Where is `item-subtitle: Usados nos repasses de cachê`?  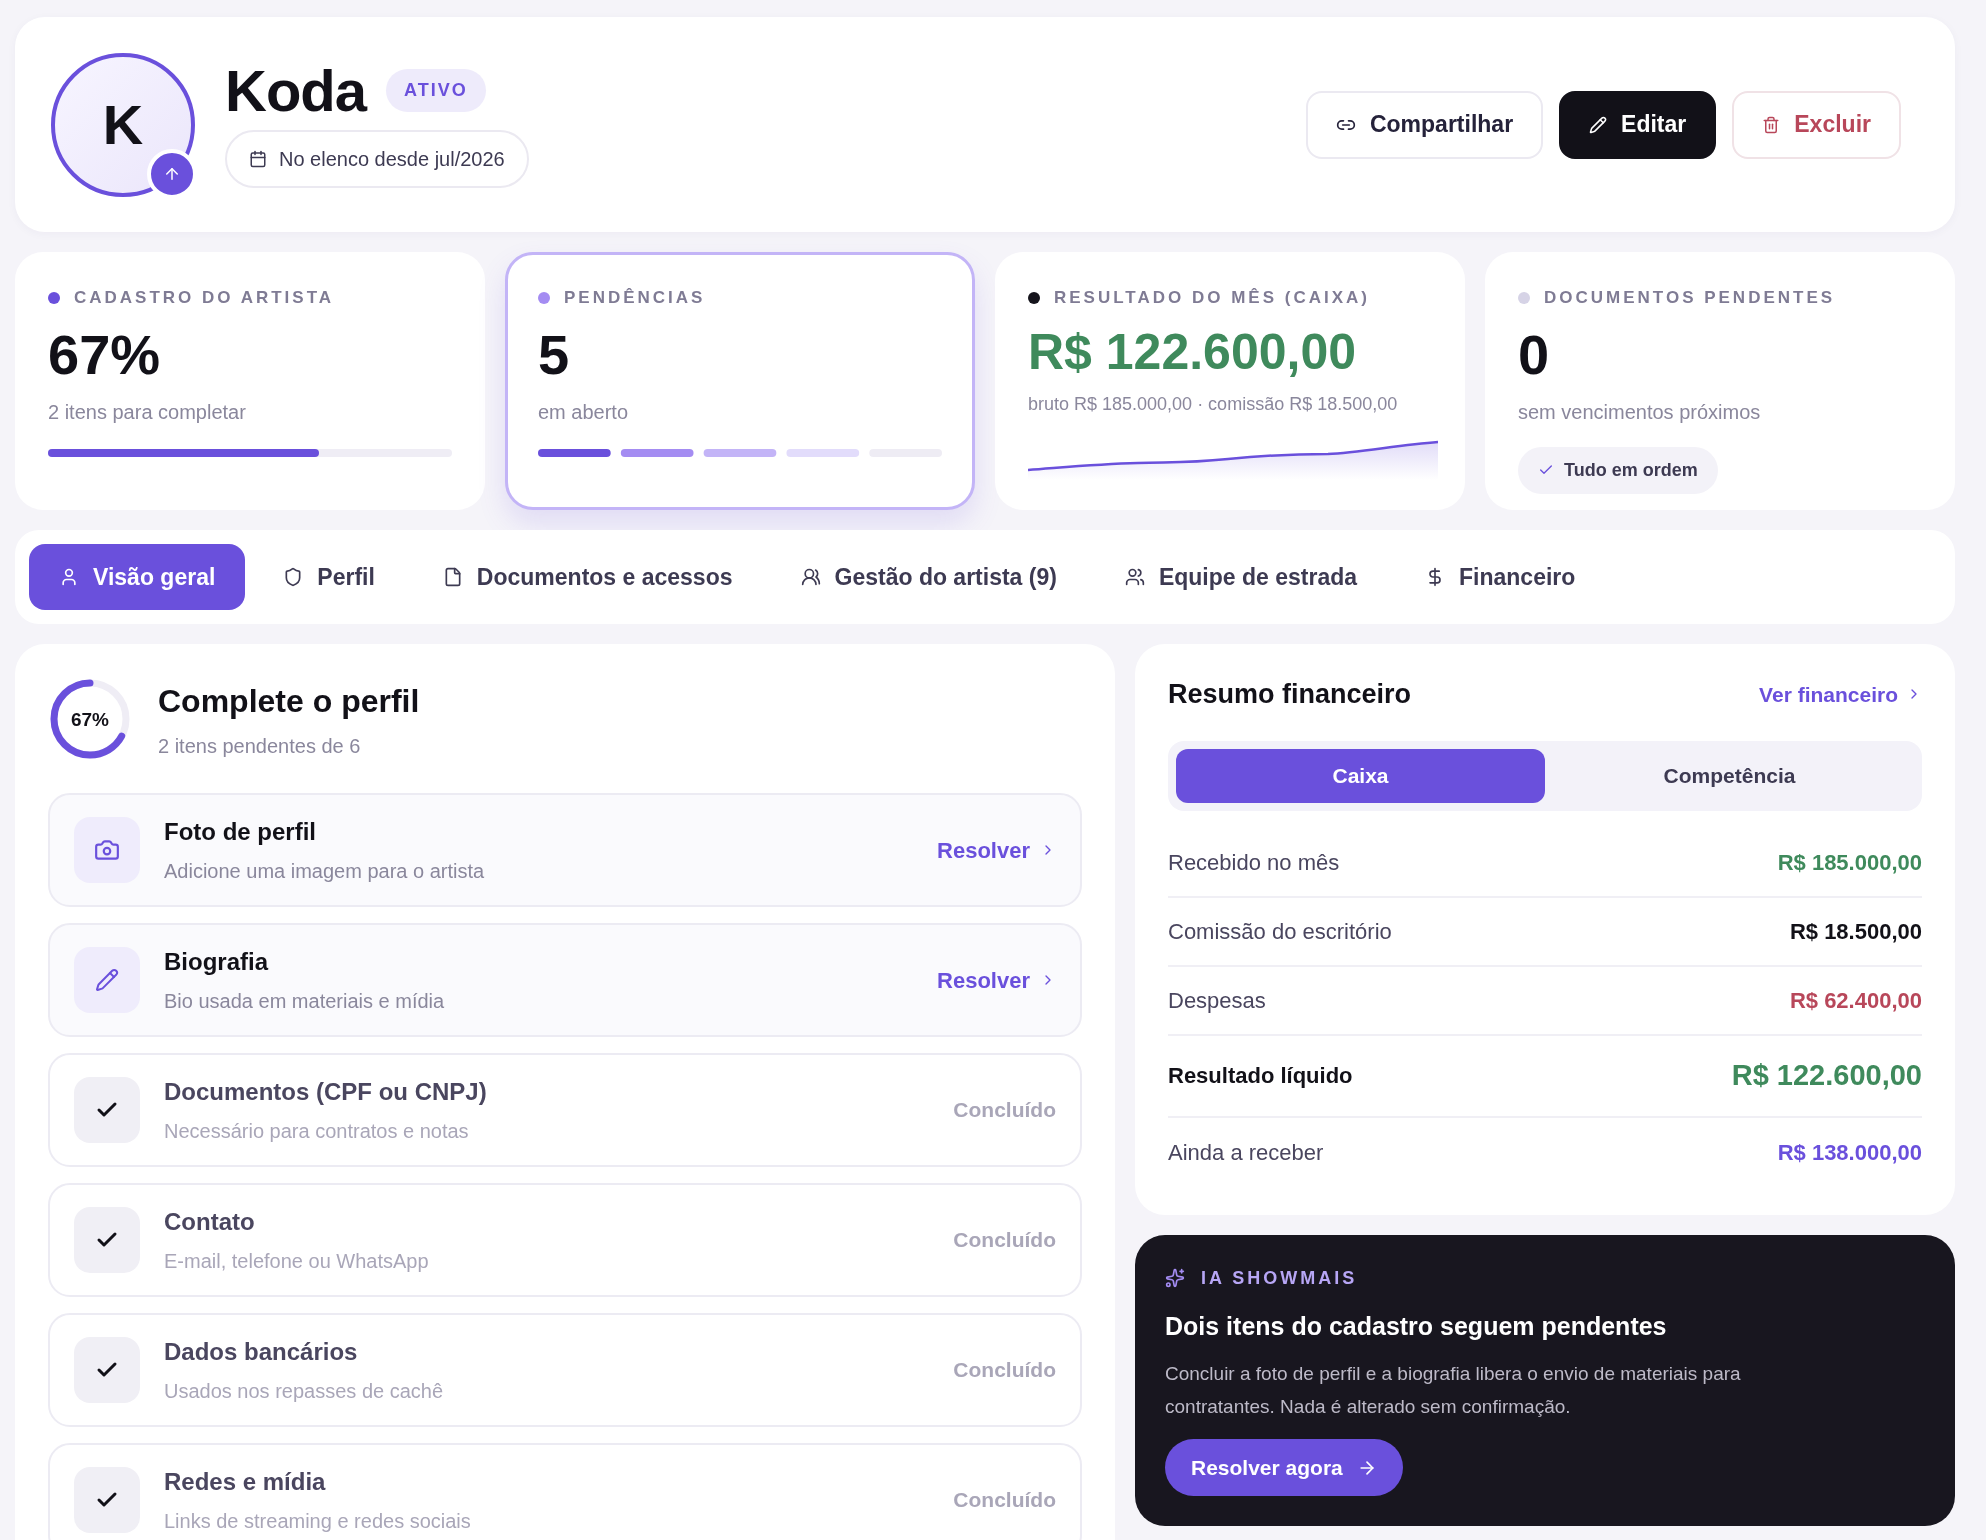
item-subtitle: Usados nos repasses de cachê is located at coordinates (304, 1391).